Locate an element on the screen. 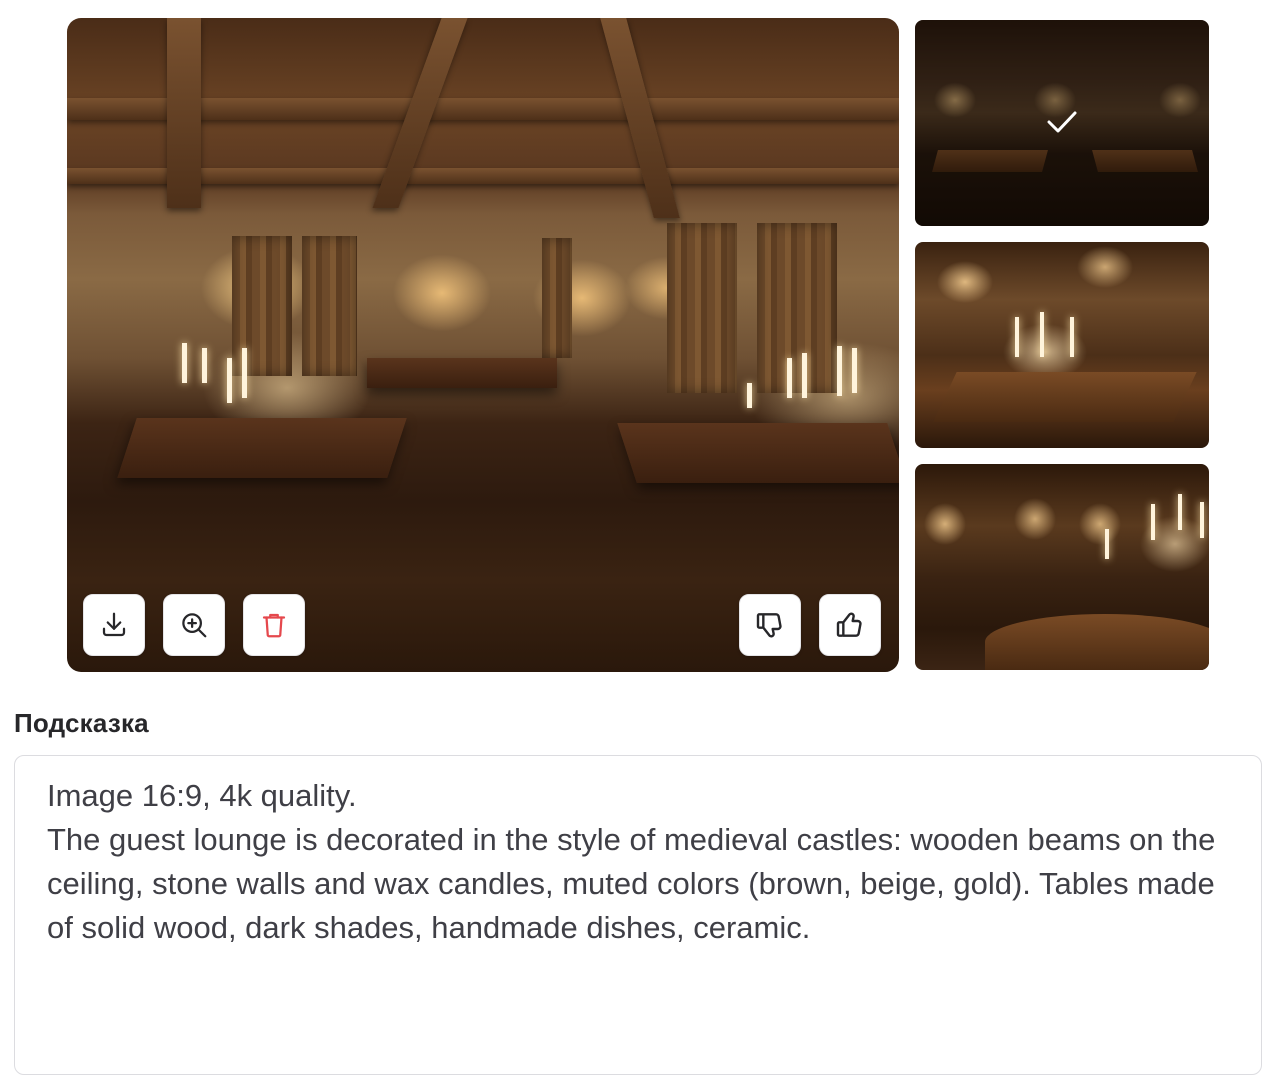  zoom-in-icon is located at coordinates (194, 625).